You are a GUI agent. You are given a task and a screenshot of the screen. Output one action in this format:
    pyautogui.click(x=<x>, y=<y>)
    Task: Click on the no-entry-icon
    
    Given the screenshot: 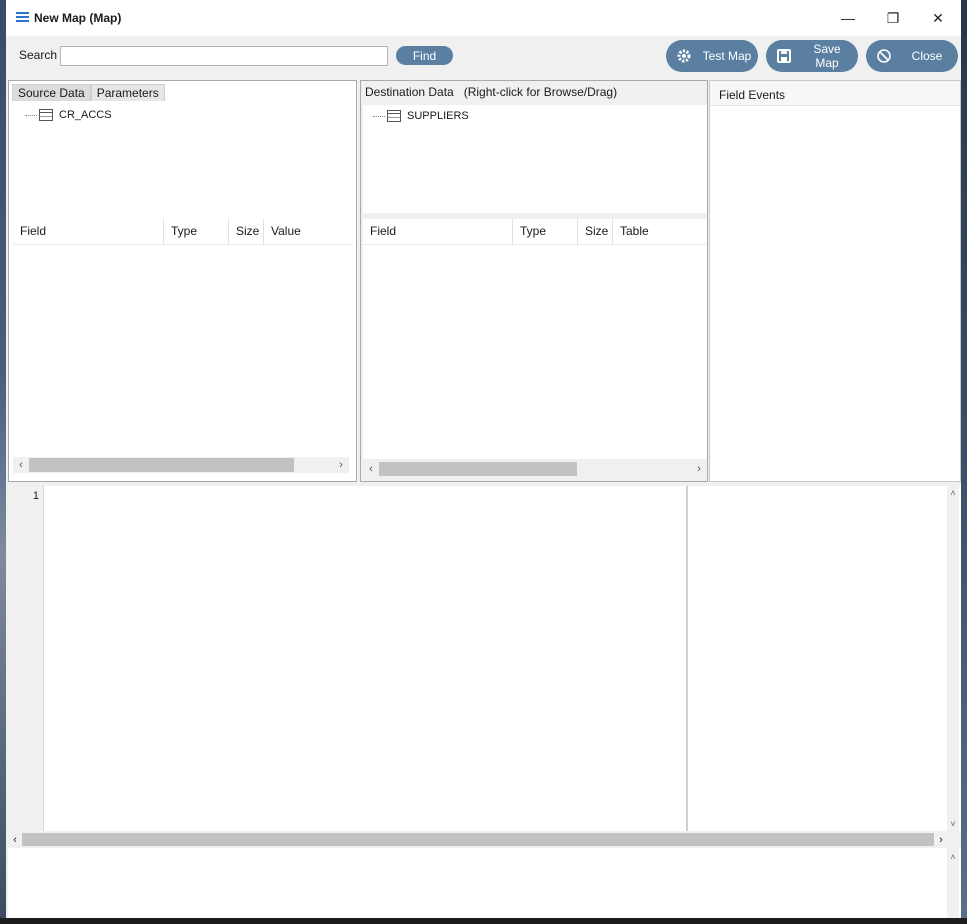 What is the action you would take?
    pyautogui.click(x=884, y=56)
    